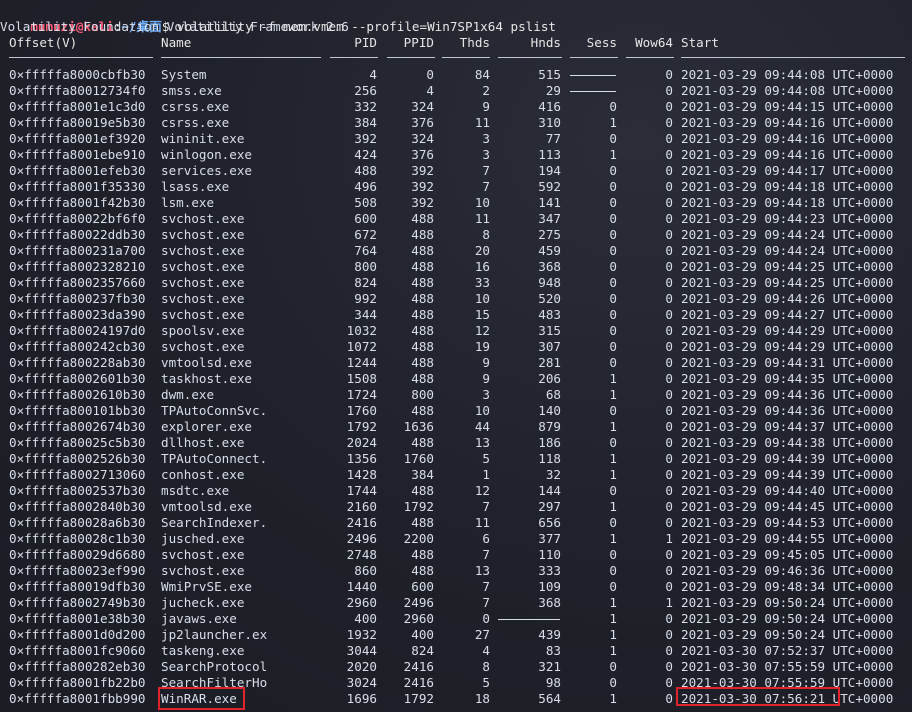  Describe the element at coordinates (365, 266) in the screenshot. I see `cell-pid: 800` at that location.